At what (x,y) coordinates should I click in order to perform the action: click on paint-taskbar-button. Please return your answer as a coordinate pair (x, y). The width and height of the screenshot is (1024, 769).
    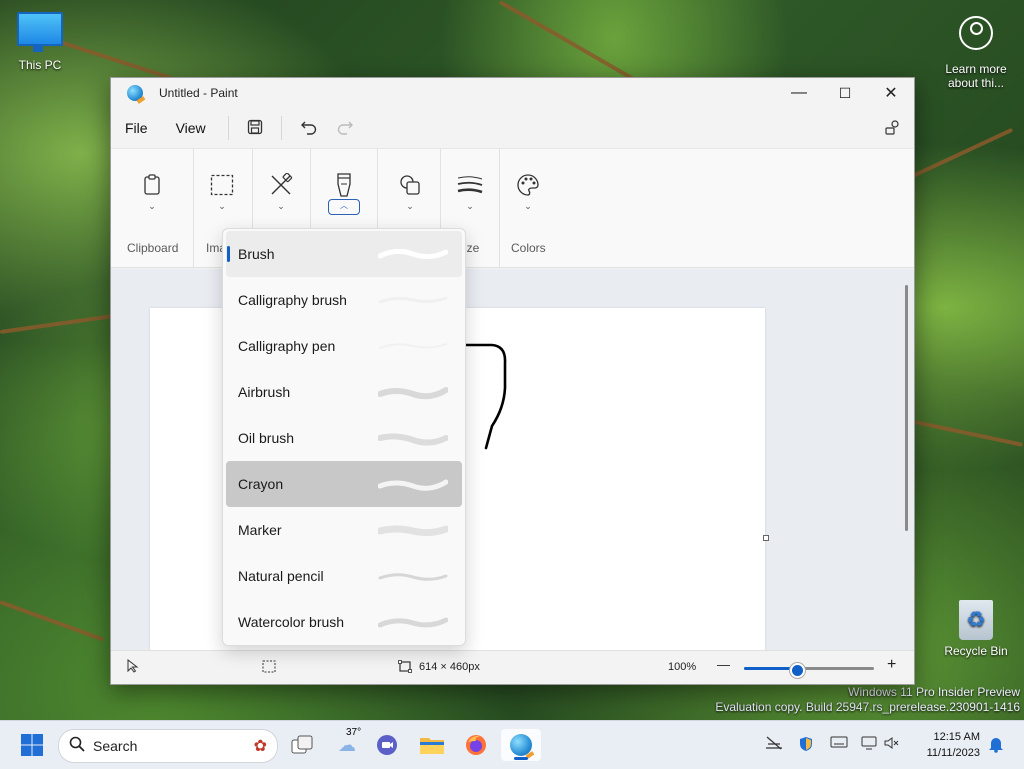
    Looking at the image, I should click on (521, 745).